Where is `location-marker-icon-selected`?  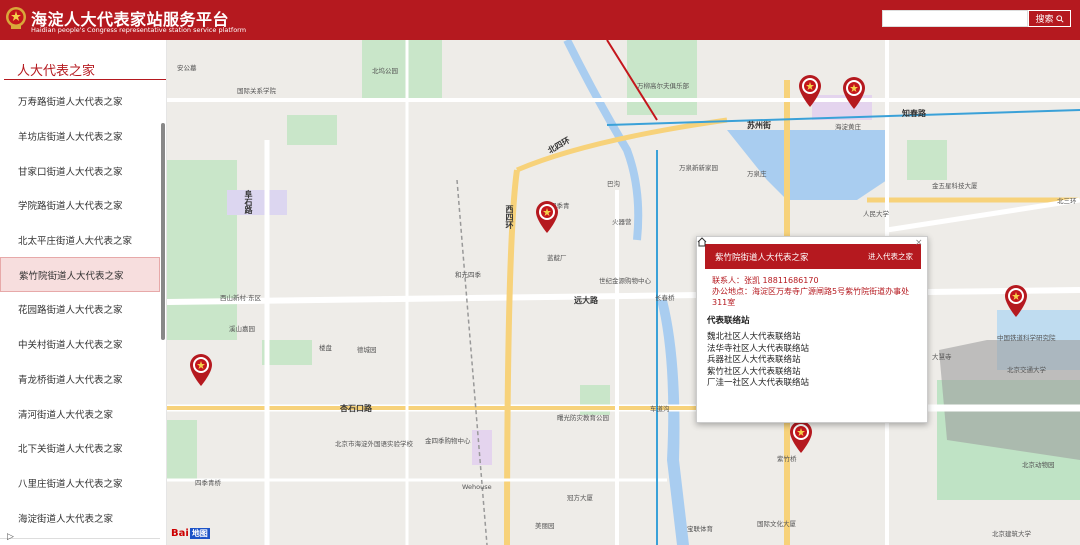 location-marker-icon-selected is located at coordinates (801, 437).